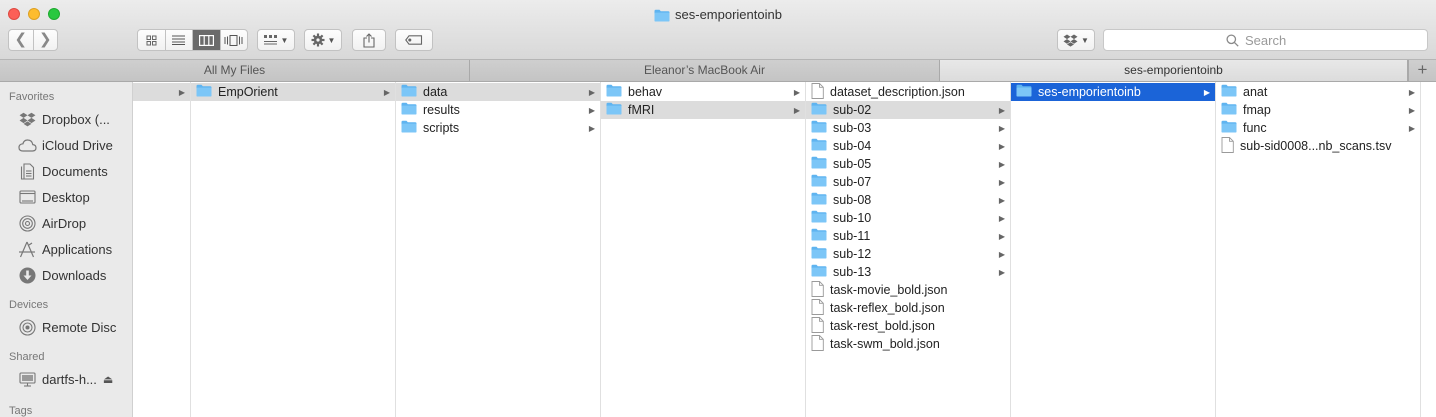 The width and height of the screenshot is (1436, 417). What do you see at coordinates (74, 275) in the screenshot?
I see `sidebar-item-label: Downloads` at bounding box center [74, 275].